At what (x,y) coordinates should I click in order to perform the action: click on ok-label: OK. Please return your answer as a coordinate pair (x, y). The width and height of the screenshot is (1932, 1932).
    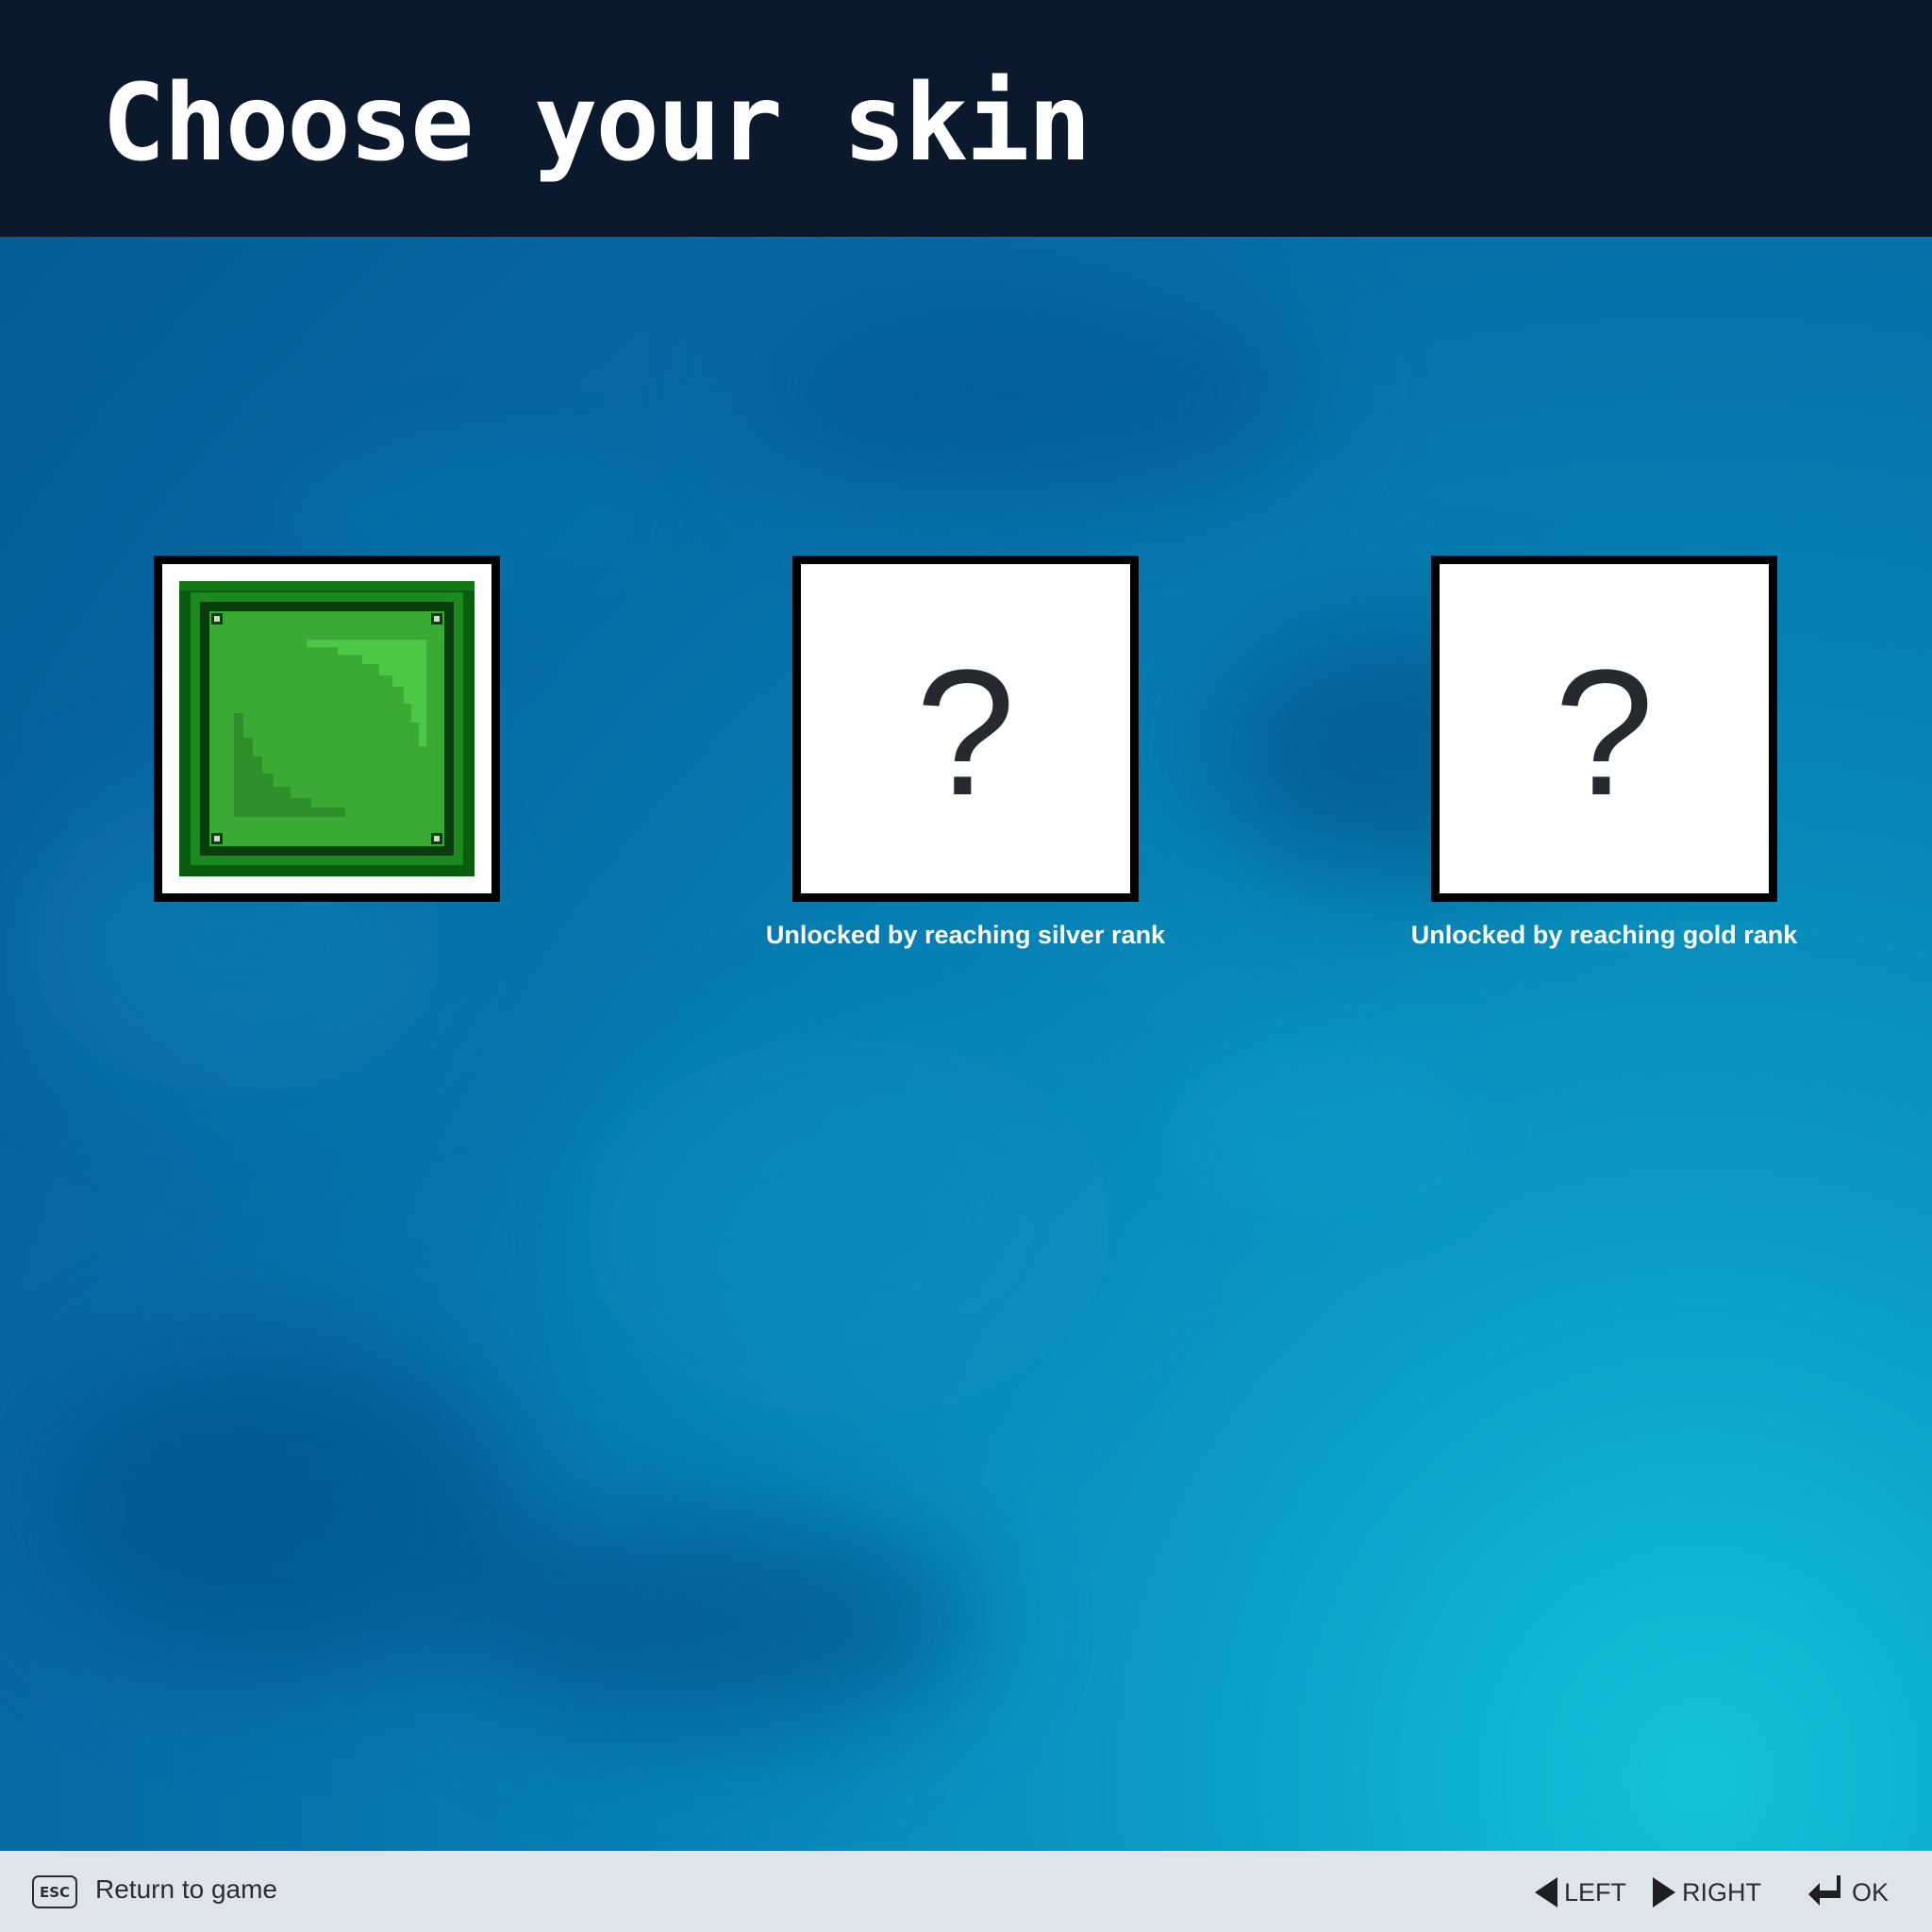
    Looking at the image, I should click on (1871, 1893).